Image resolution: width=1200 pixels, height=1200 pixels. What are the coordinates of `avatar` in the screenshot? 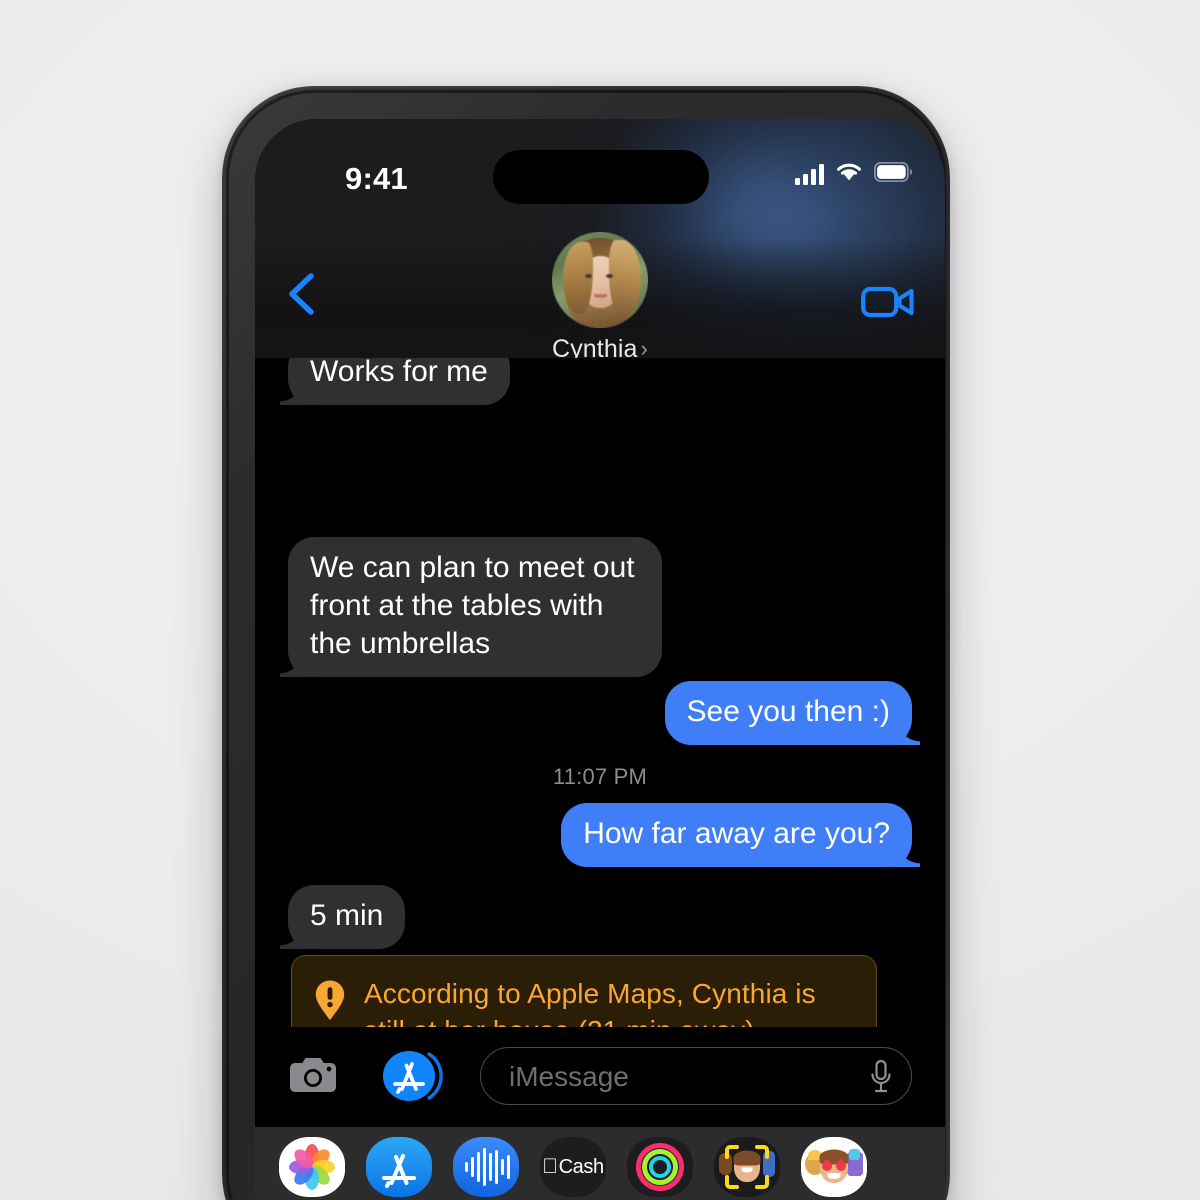 It's located at (600, 280).